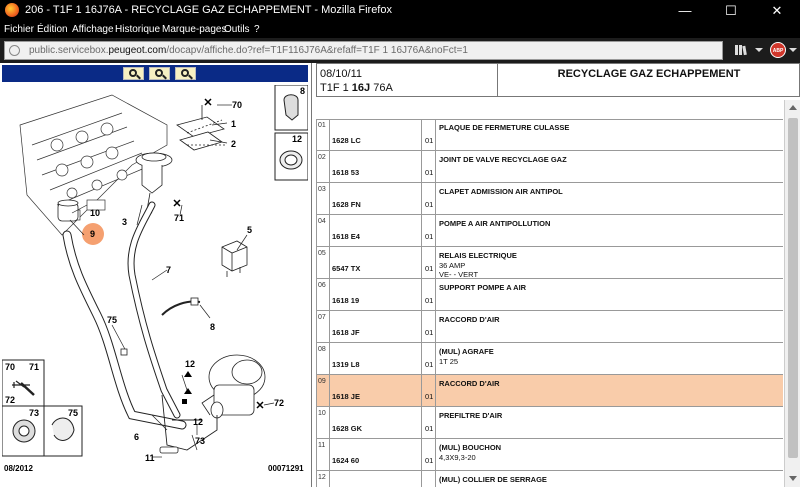 The height and width of the screenshot is (487, 800). What do you see at coordinates (159, 73) in the screenshot?
I see `zoom-out-button` at bounding box center [159, 73].